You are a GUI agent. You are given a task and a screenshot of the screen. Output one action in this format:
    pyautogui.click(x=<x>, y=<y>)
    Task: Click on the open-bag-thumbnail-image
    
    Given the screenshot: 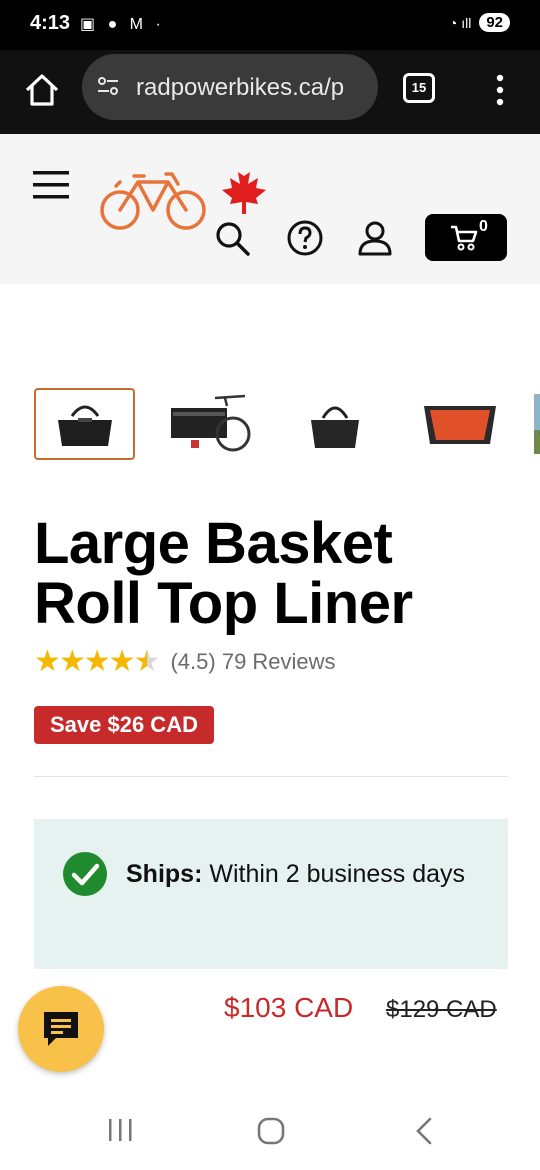 What is the action you would take?
    pyautogui.click(x=459, y=425)
    